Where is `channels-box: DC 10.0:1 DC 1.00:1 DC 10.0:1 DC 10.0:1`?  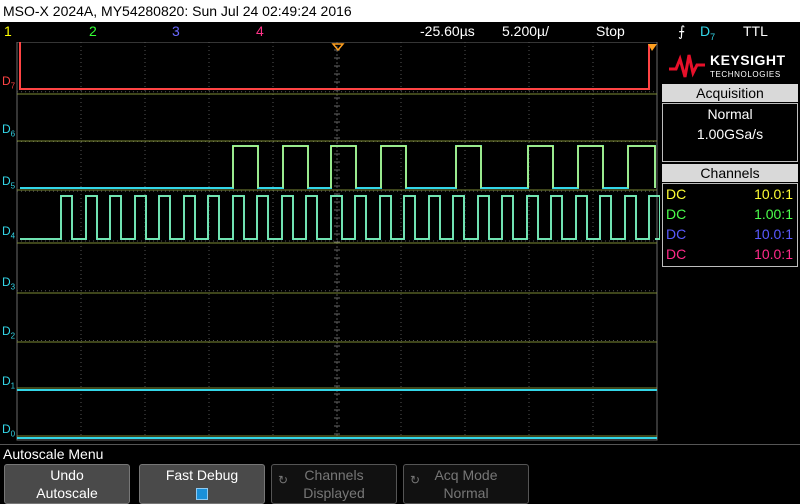
channels-box: DC 10.0:1 DC 1.00:1 DC 10.0:1 DC 10.0:1 is located at coordinates (730, 225).